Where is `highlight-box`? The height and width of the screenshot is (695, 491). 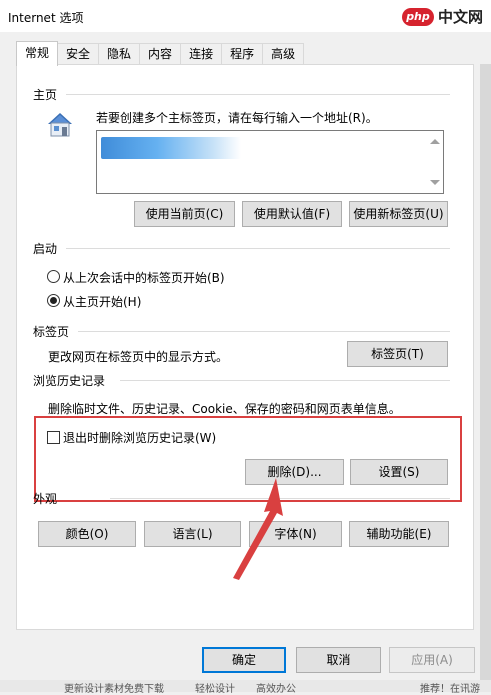
highlight-box is located at coordinates (248, 459).